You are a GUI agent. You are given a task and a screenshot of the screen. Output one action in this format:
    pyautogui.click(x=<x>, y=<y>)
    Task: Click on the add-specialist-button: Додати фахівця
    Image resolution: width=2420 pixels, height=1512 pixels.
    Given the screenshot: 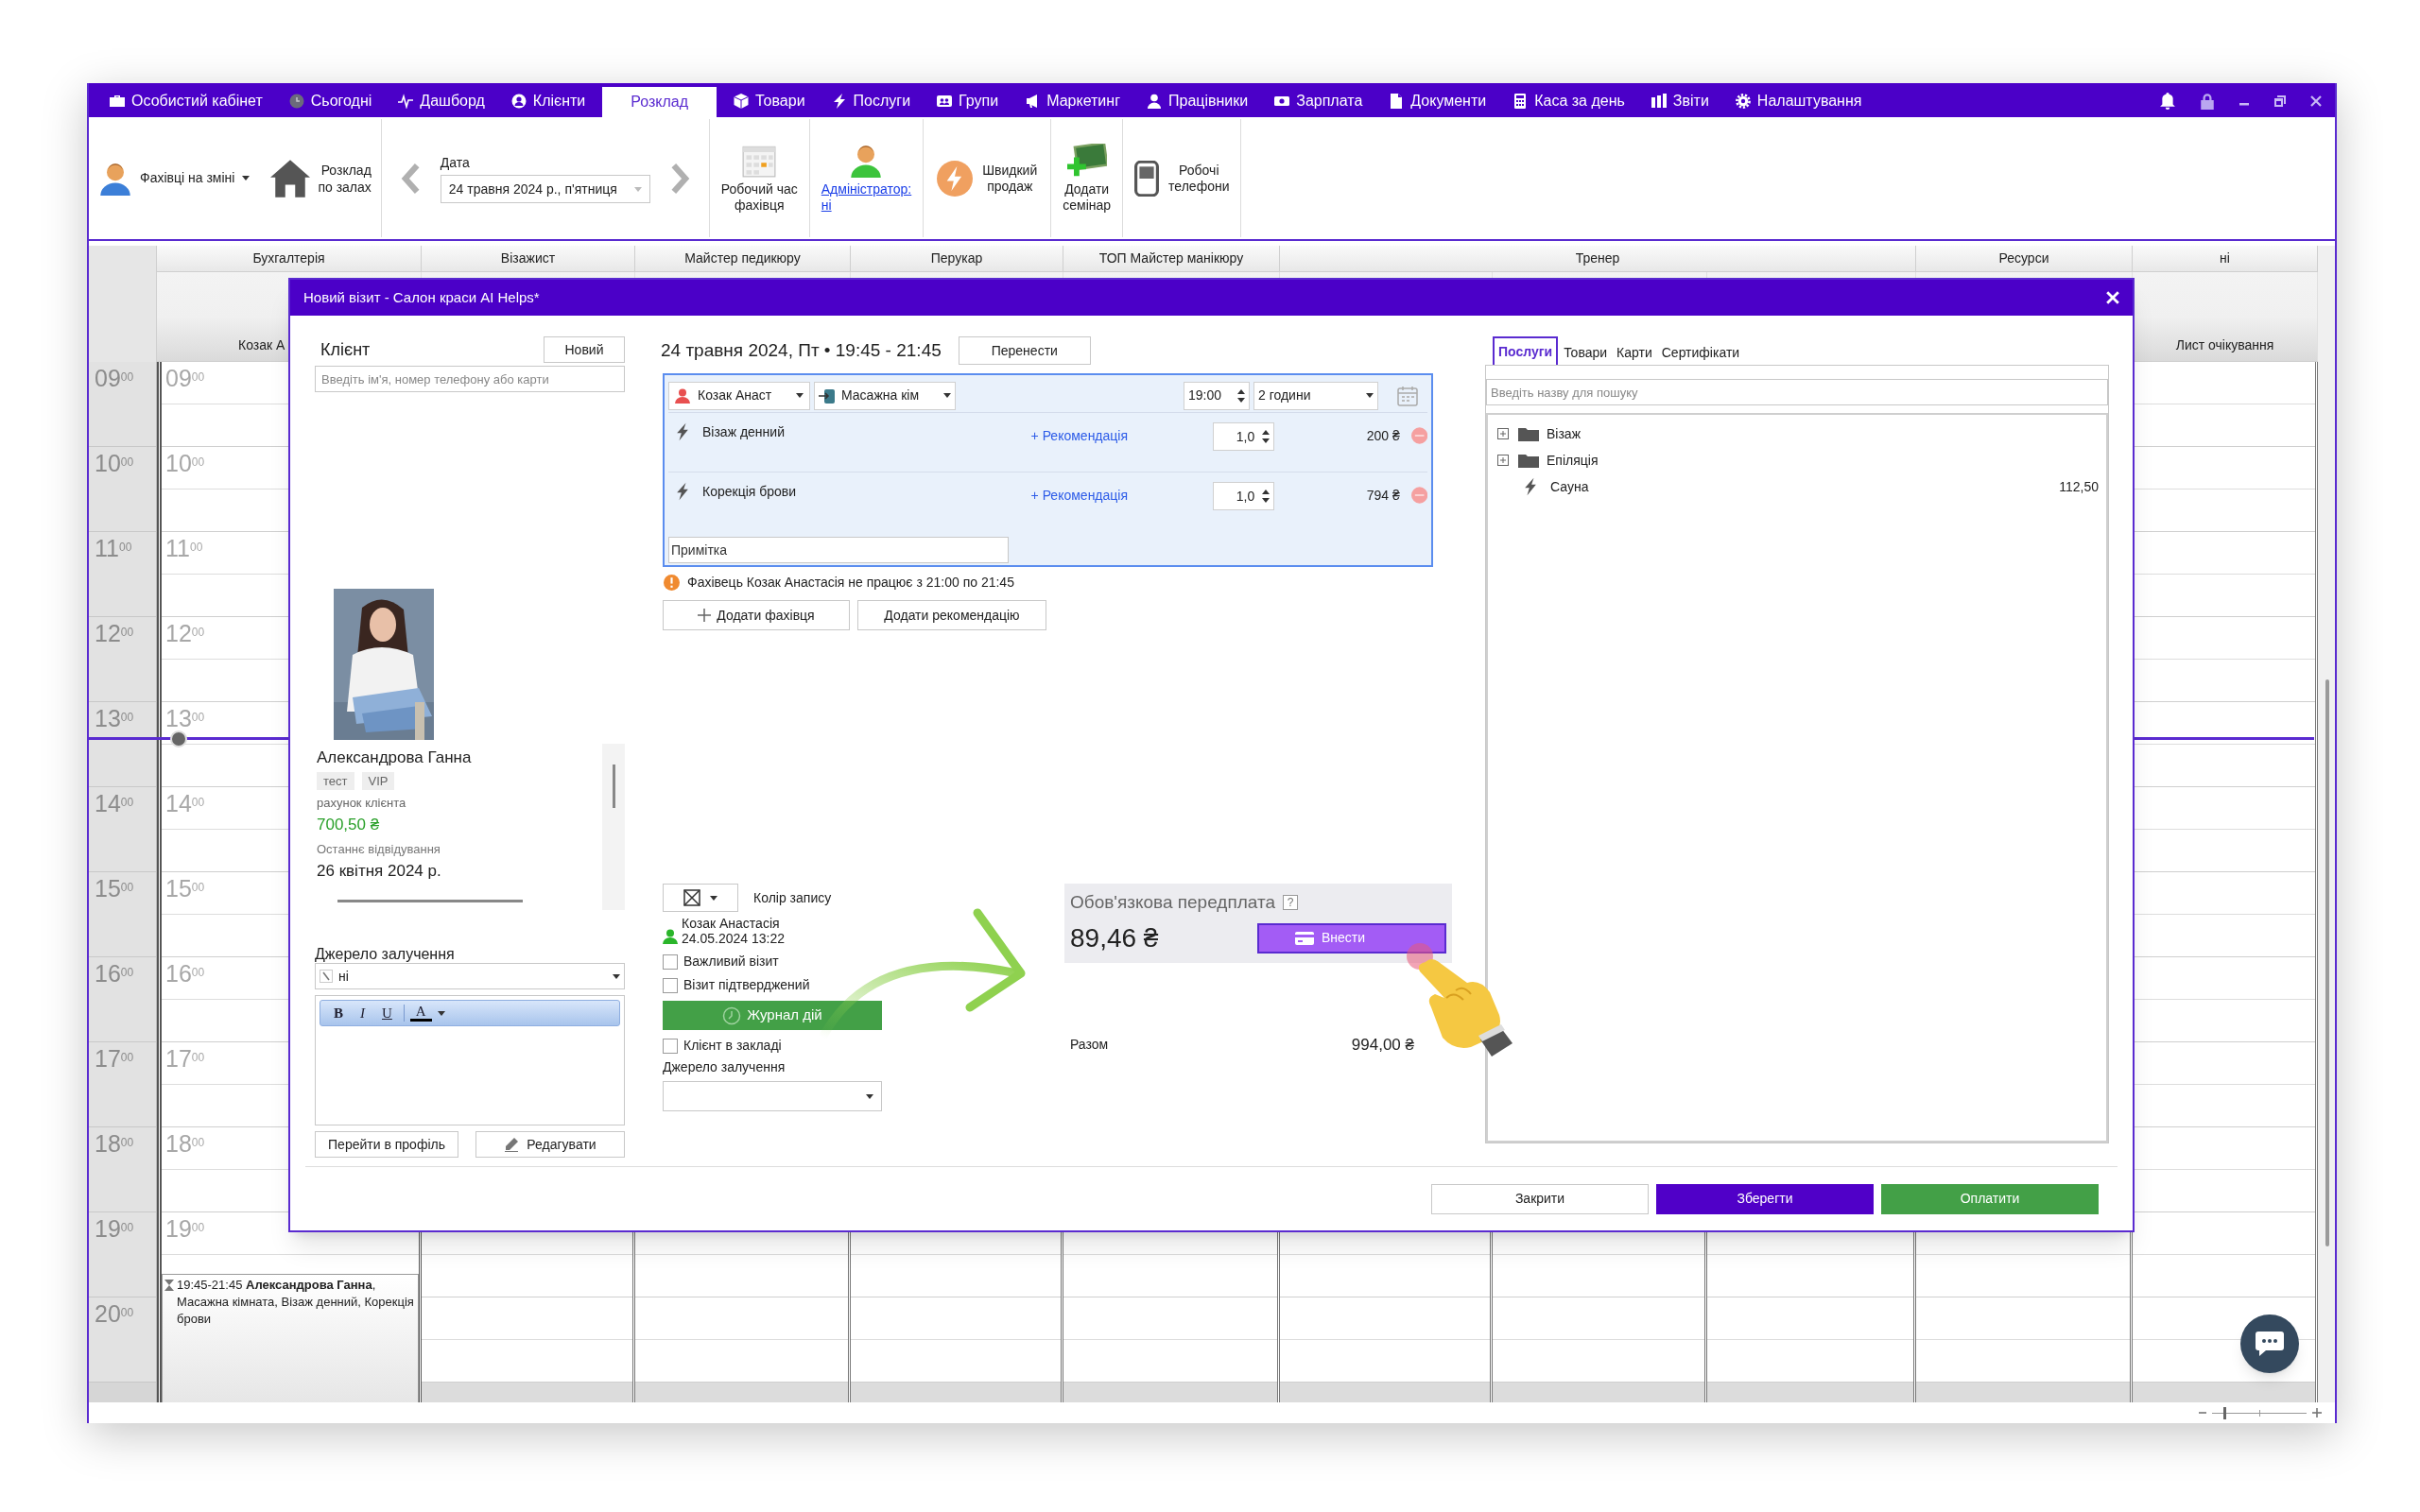 What is the action you would take?
    pyautogui.click(x=756, y=615)
    